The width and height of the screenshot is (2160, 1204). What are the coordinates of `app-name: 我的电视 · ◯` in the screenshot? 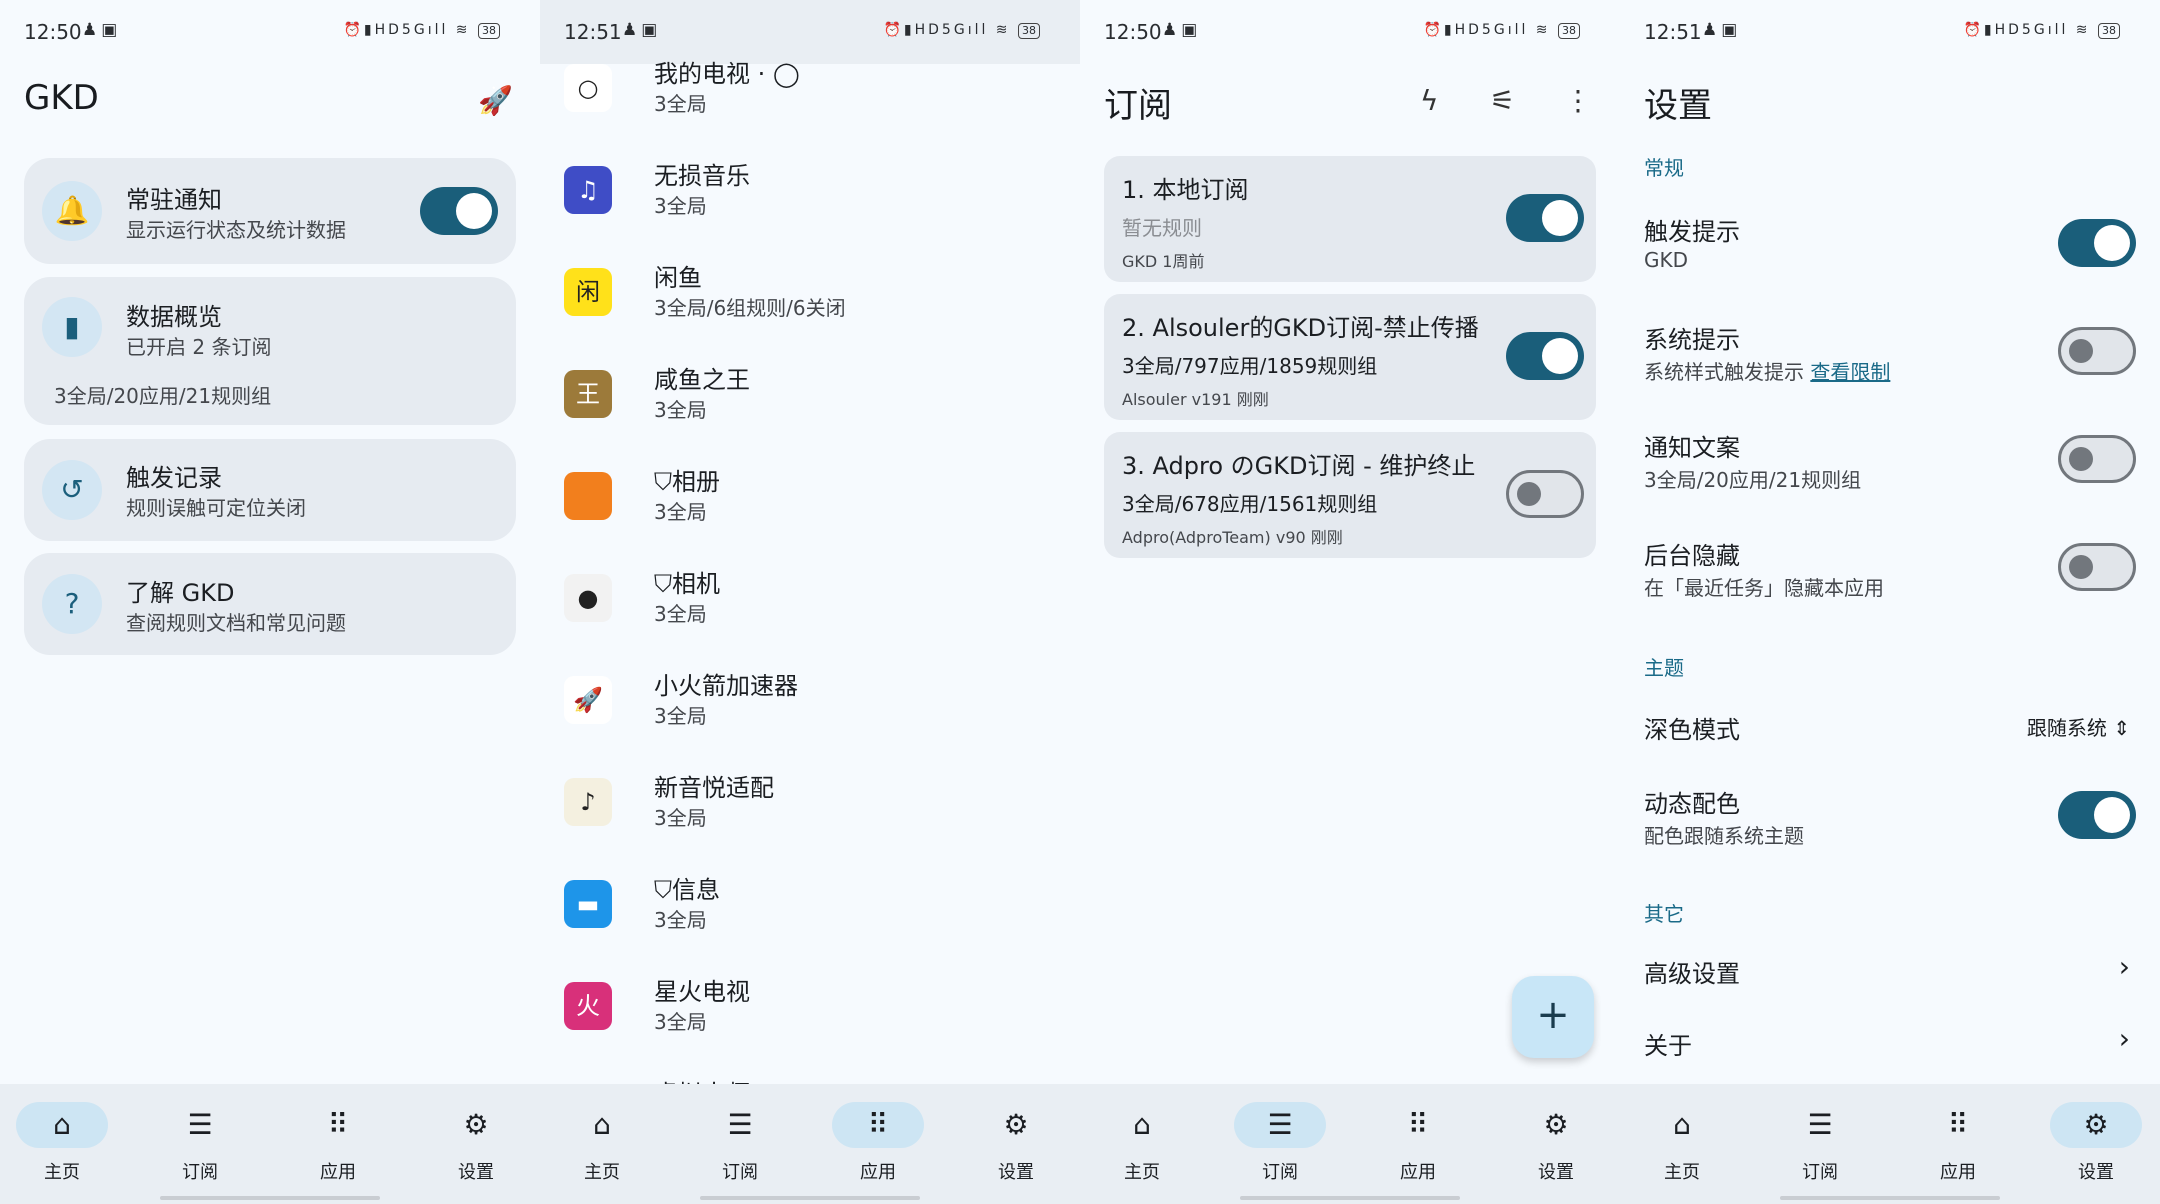 It's located at (727, 74).